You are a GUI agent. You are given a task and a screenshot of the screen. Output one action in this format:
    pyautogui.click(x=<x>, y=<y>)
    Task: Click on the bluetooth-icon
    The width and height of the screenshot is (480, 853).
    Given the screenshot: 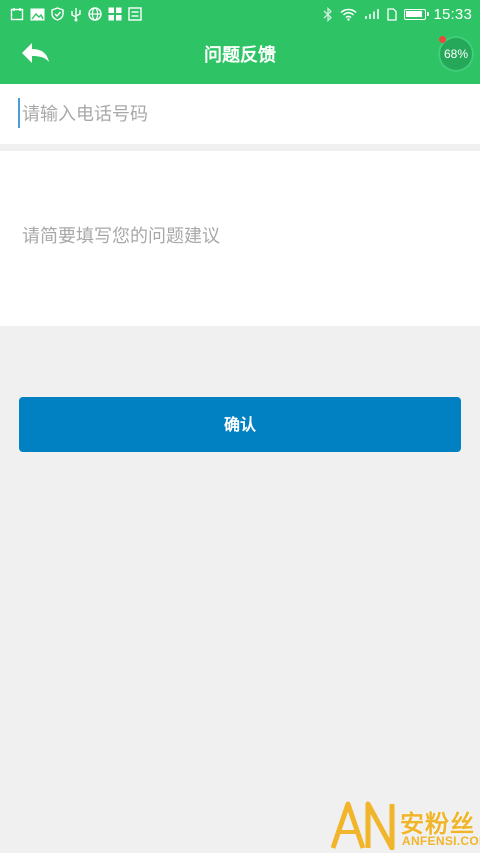 What is the action you would take?
    pyautogui.click(x=328, y=14)
    